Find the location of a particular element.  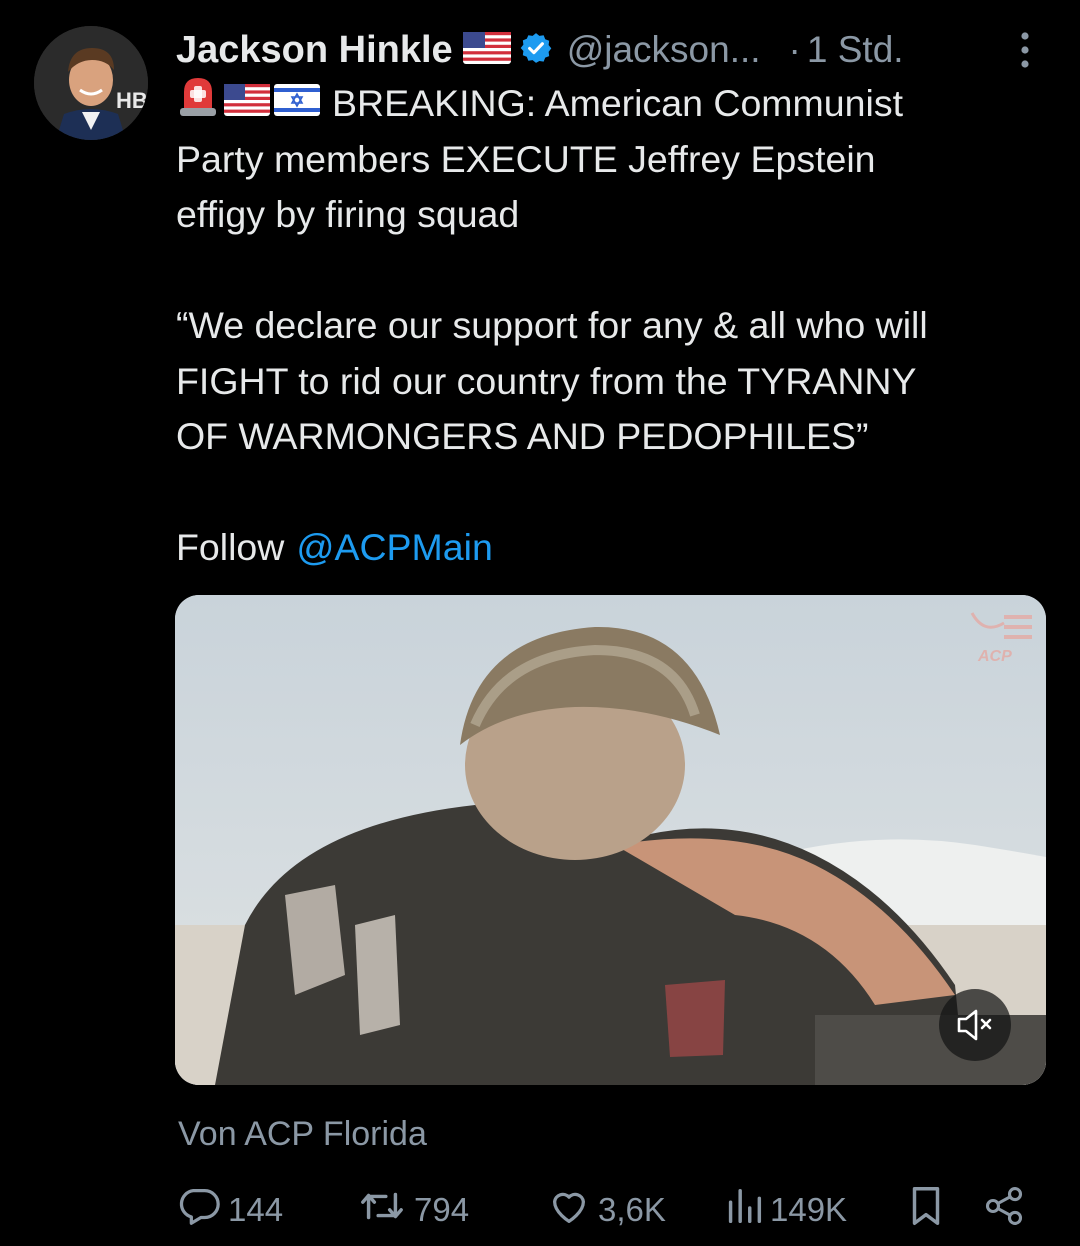

like-count: 3,6K is located at coordinates (632, 1209).